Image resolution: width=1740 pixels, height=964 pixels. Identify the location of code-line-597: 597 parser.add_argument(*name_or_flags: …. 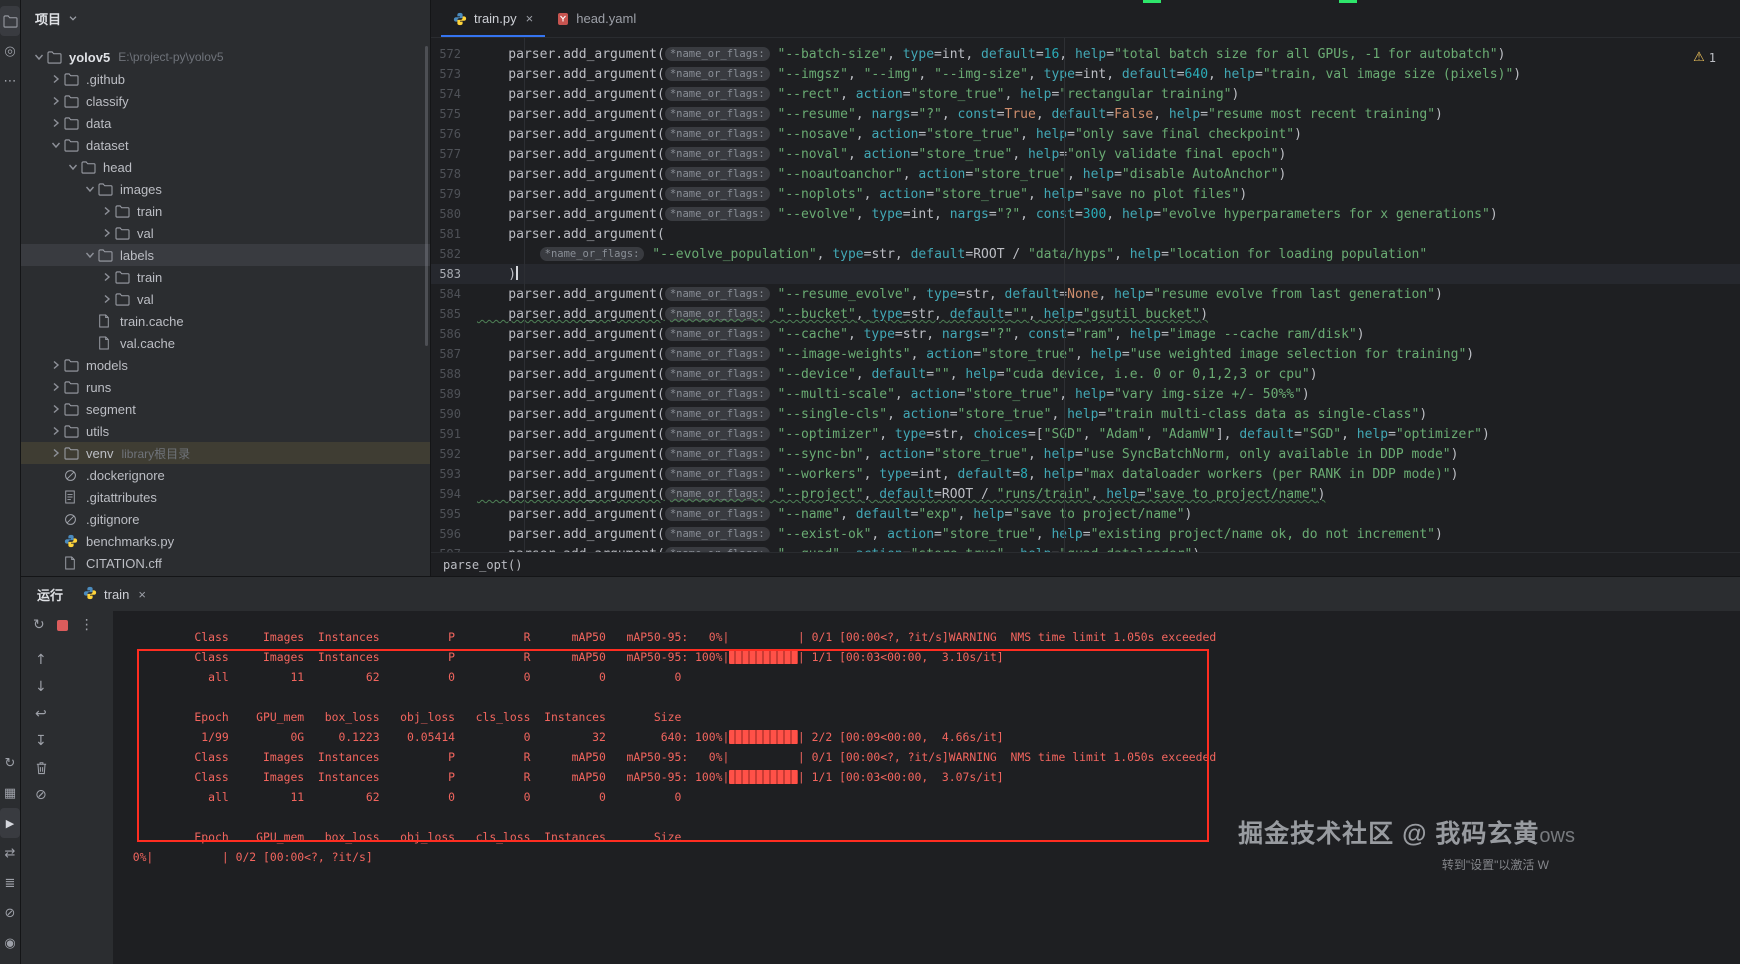
(1085, 548).